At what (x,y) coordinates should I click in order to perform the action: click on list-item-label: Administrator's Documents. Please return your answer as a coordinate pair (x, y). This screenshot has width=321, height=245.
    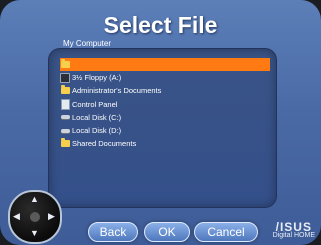
    Looking at the image, I should click on (117, 91).